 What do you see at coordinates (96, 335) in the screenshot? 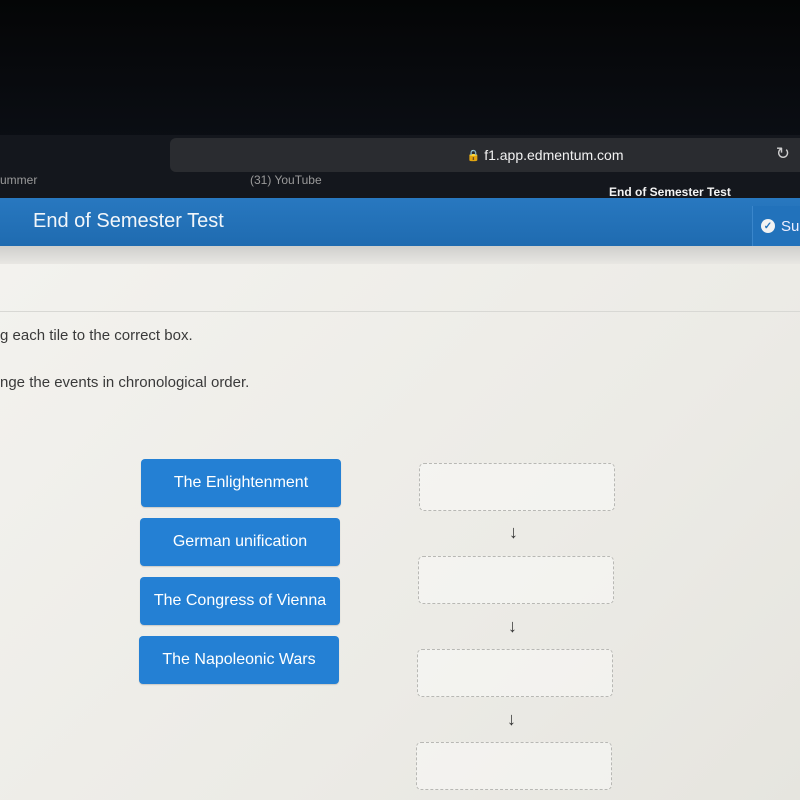
I see `instruction-drag: g each tile to the correct box.` at bounding box center [96, 335].